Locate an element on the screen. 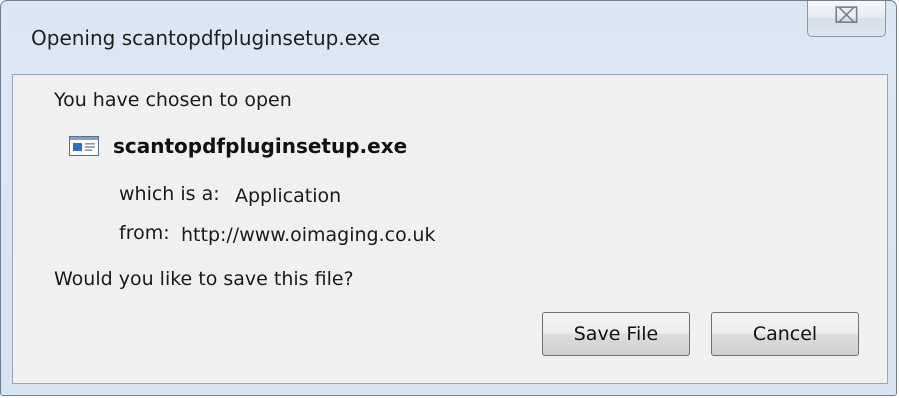 Image resolution: width=899 pixels, height=398 pixels. close-icon: ⌧ is located at coordinates (846, 16).